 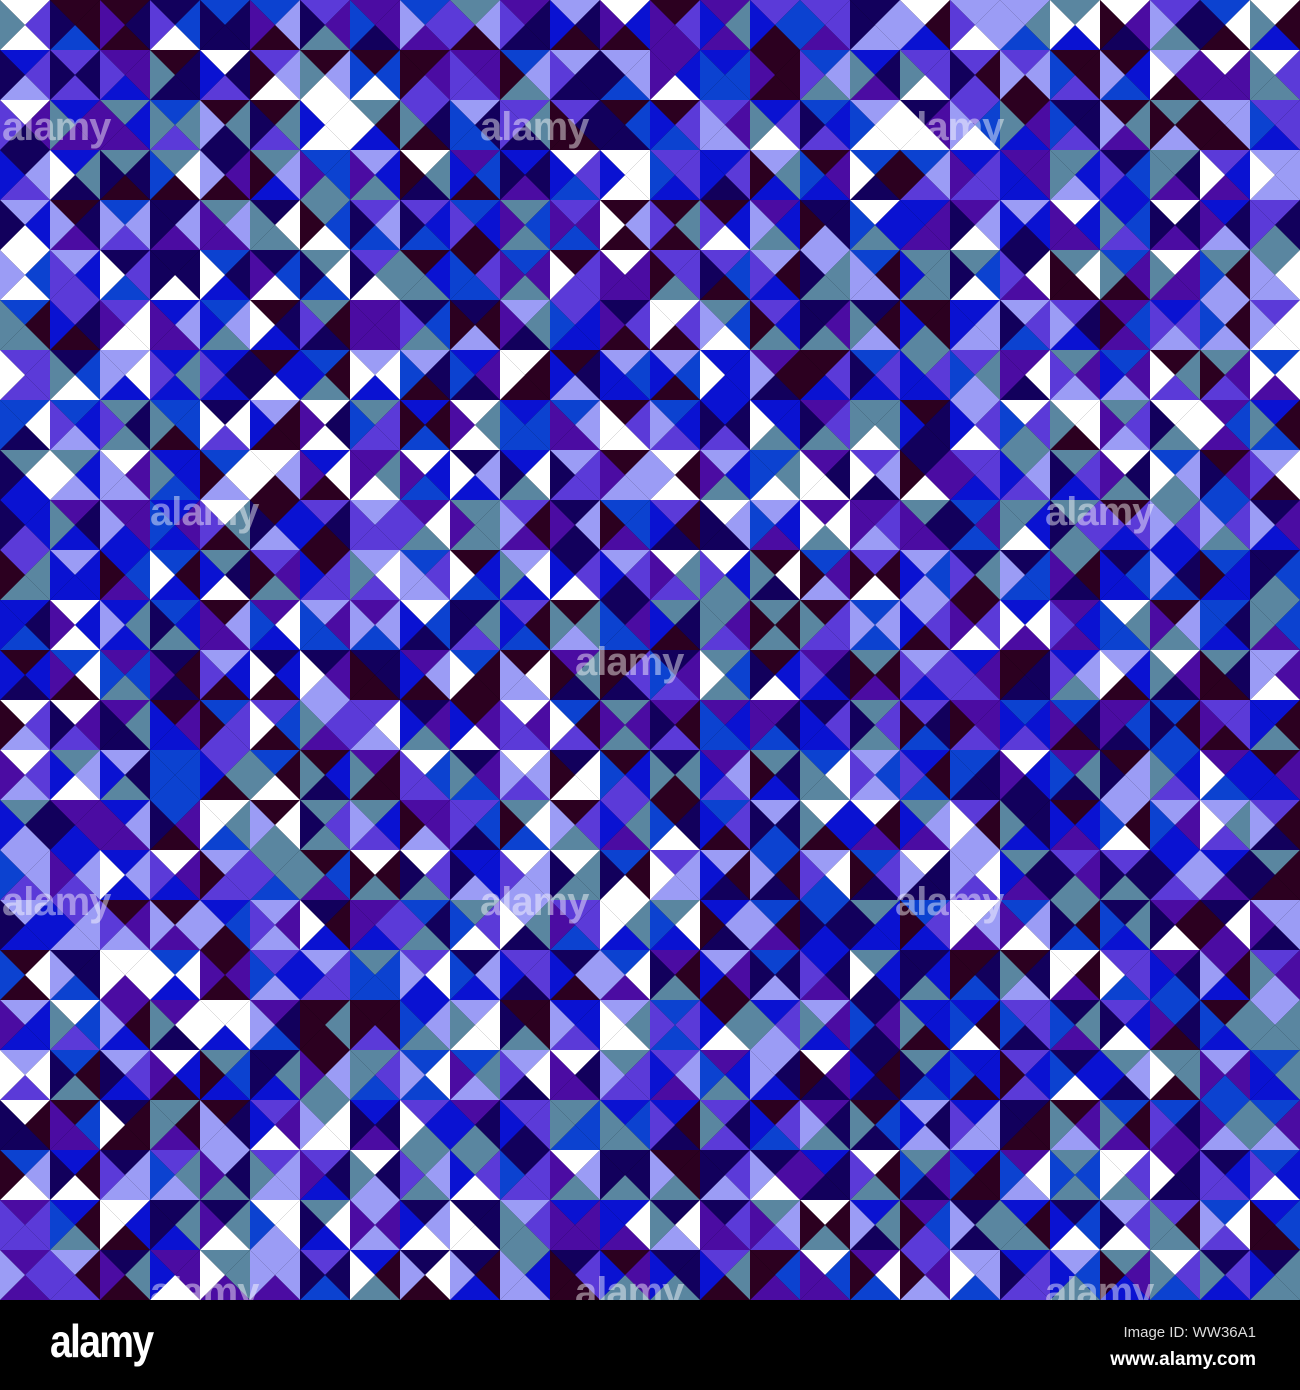 What do you see at coordinates (1183, 1360) in the screenshot?
I see `site-url: www.alamy.com` at bounding box center [1183, 1360].